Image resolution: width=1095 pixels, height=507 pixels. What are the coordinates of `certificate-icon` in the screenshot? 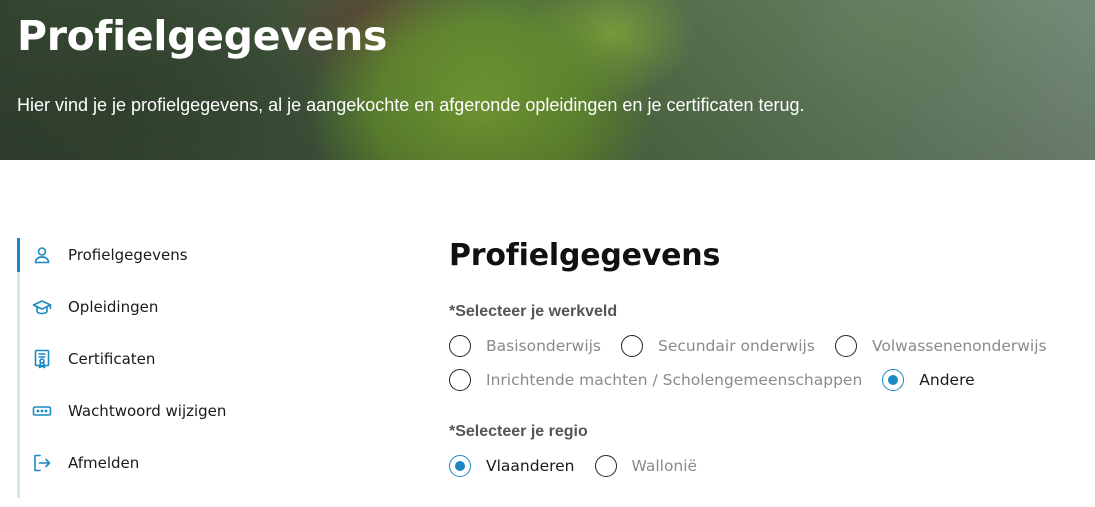 It's located at (42, 359).